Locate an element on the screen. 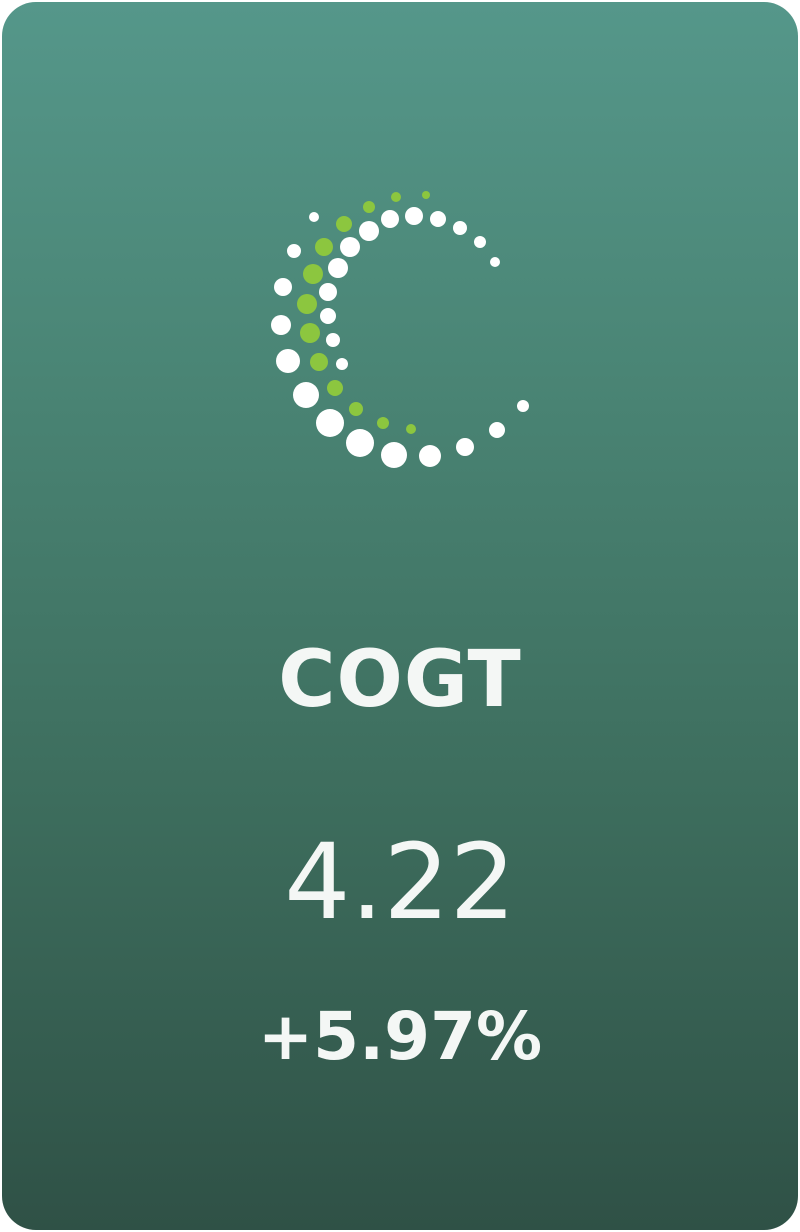 This screenshot has height=1232, width=800. ticker-symbol: COGT is located at coordinates (400, 680).